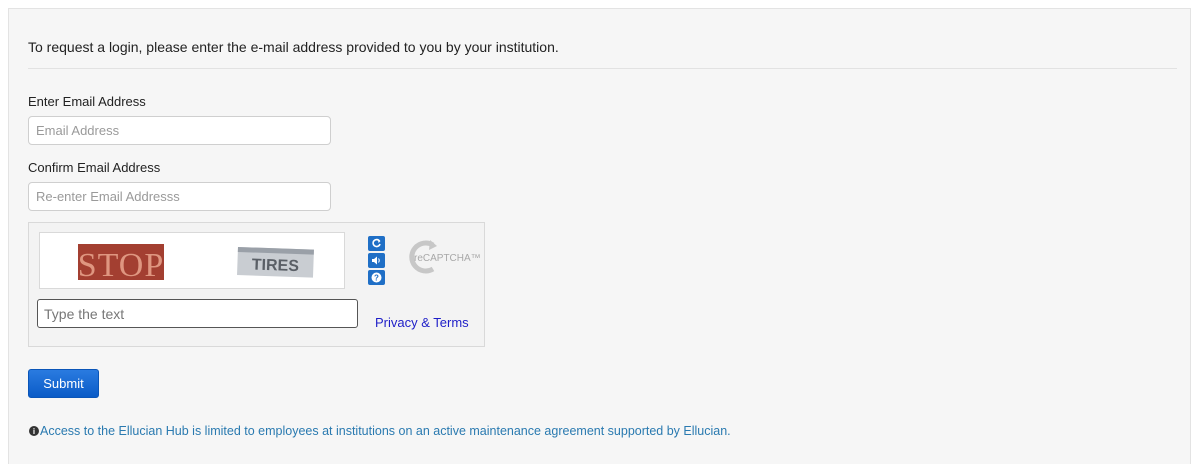 The width and height of the screenshot is (1199, 464). I want to click on captcha-controls: ?, so click(376, 261).